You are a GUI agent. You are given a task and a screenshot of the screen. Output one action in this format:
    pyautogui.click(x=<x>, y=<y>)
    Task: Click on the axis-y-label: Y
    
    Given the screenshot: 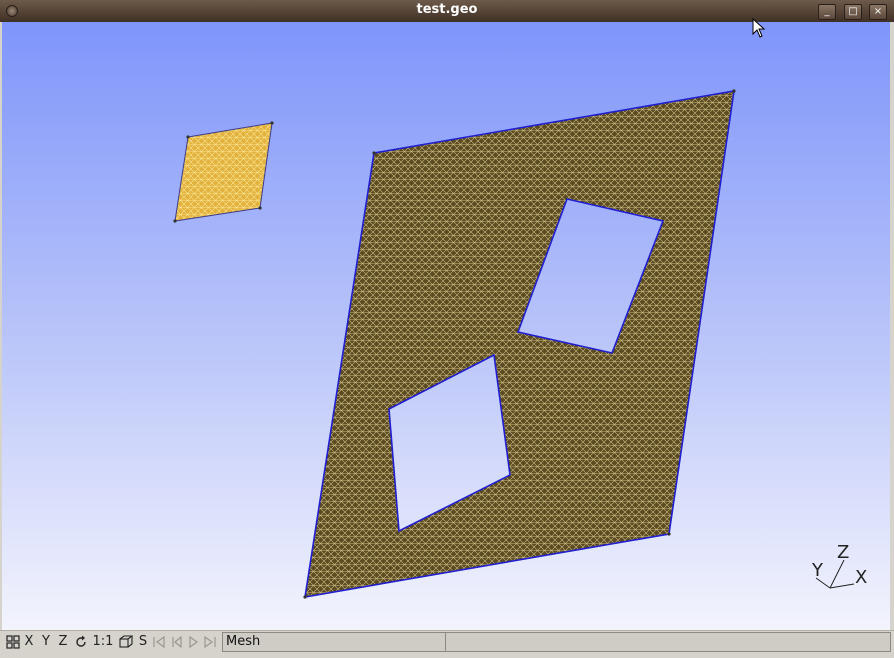 What is the action you would take?
    pyautogui.click(x=817, y=570)
    